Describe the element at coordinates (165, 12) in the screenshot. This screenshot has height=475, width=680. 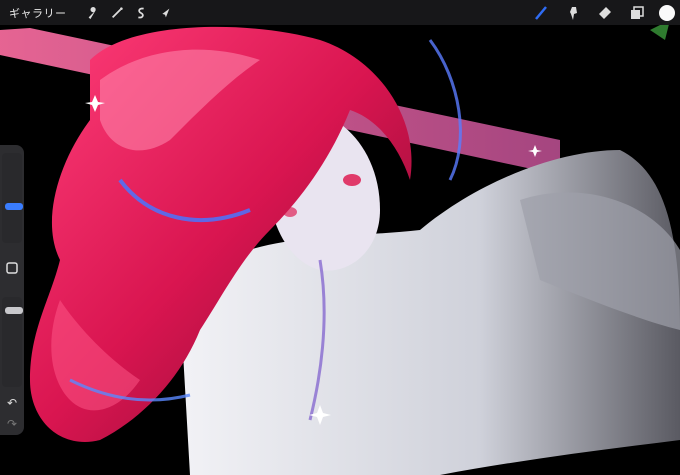
I see `transform-arrow-icon` at that location.